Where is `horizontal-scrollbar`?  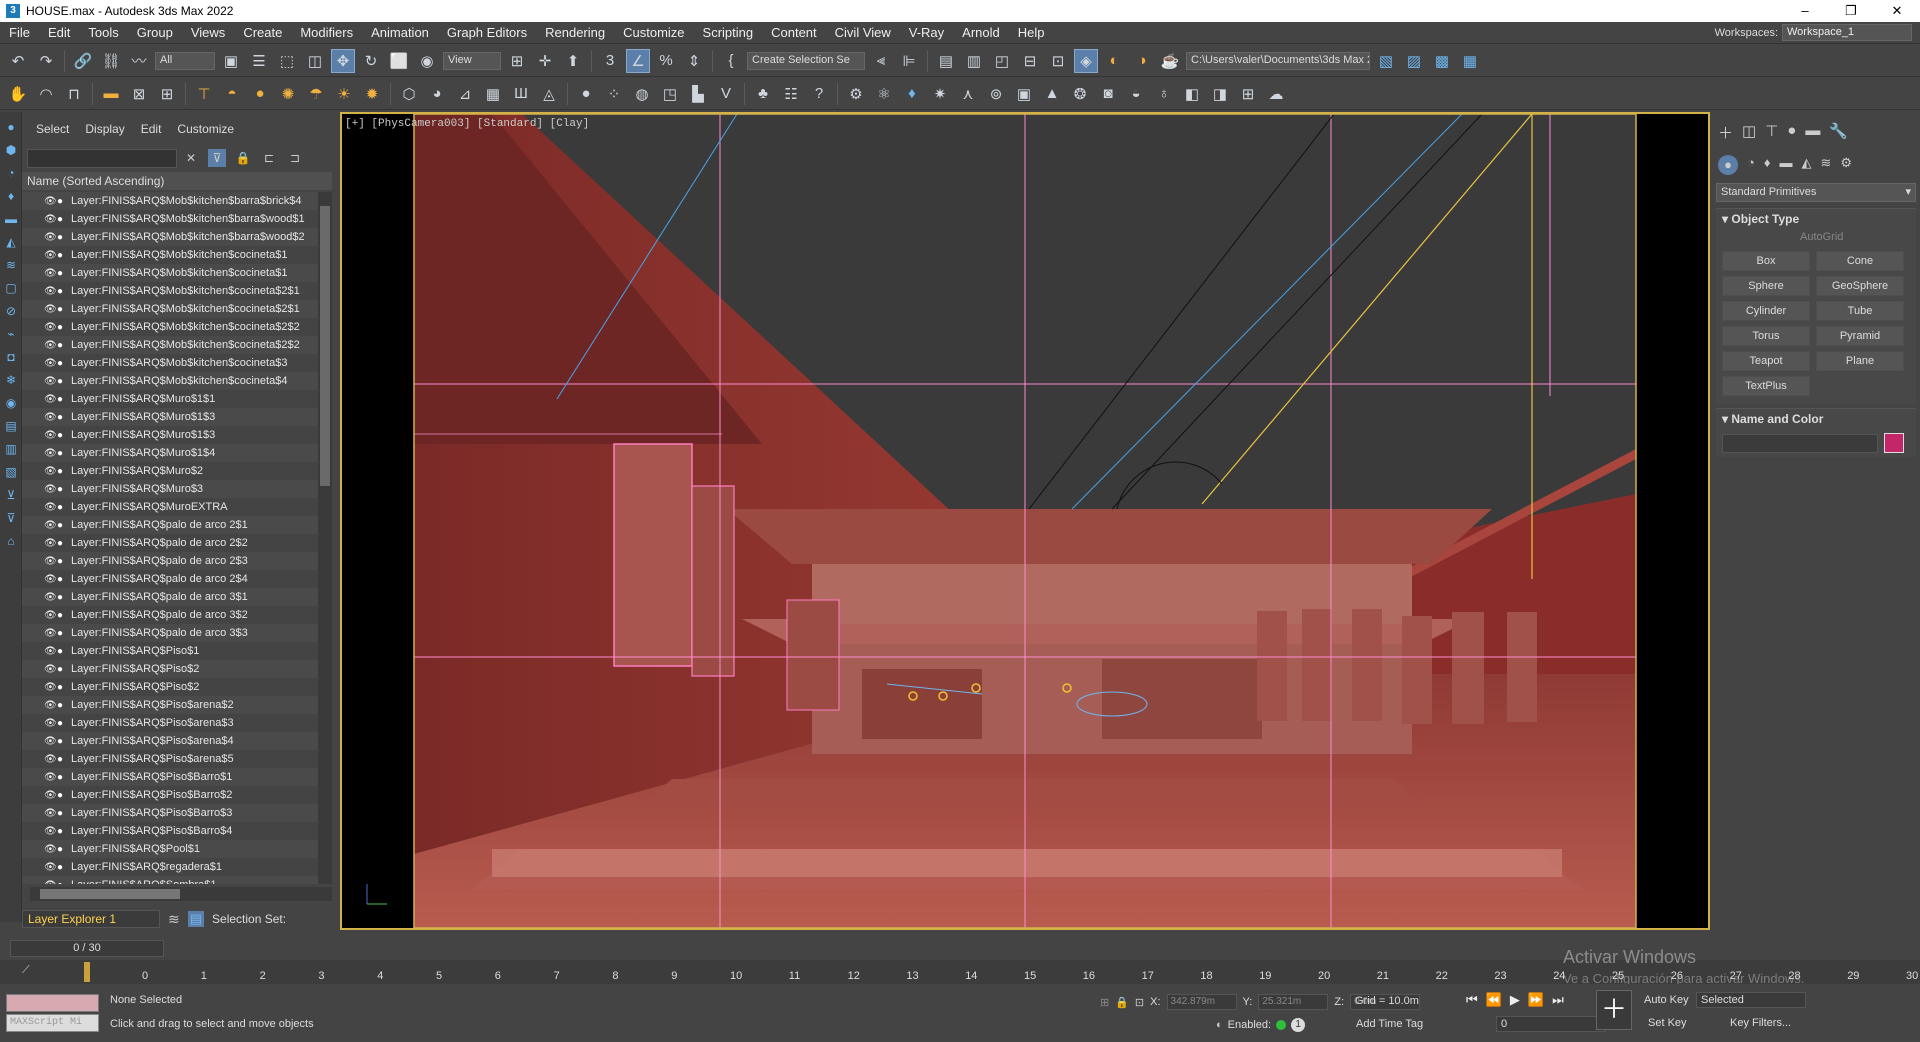
horizontal-scrollbar is located at coordinates (181, 894).